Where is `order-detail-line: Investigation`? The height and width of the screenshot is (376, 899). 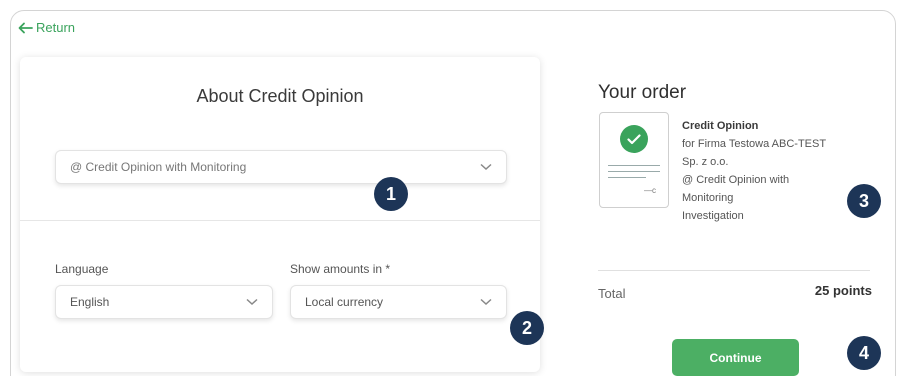 order-detail-line: Investigation is located at coordinates (713, 216).